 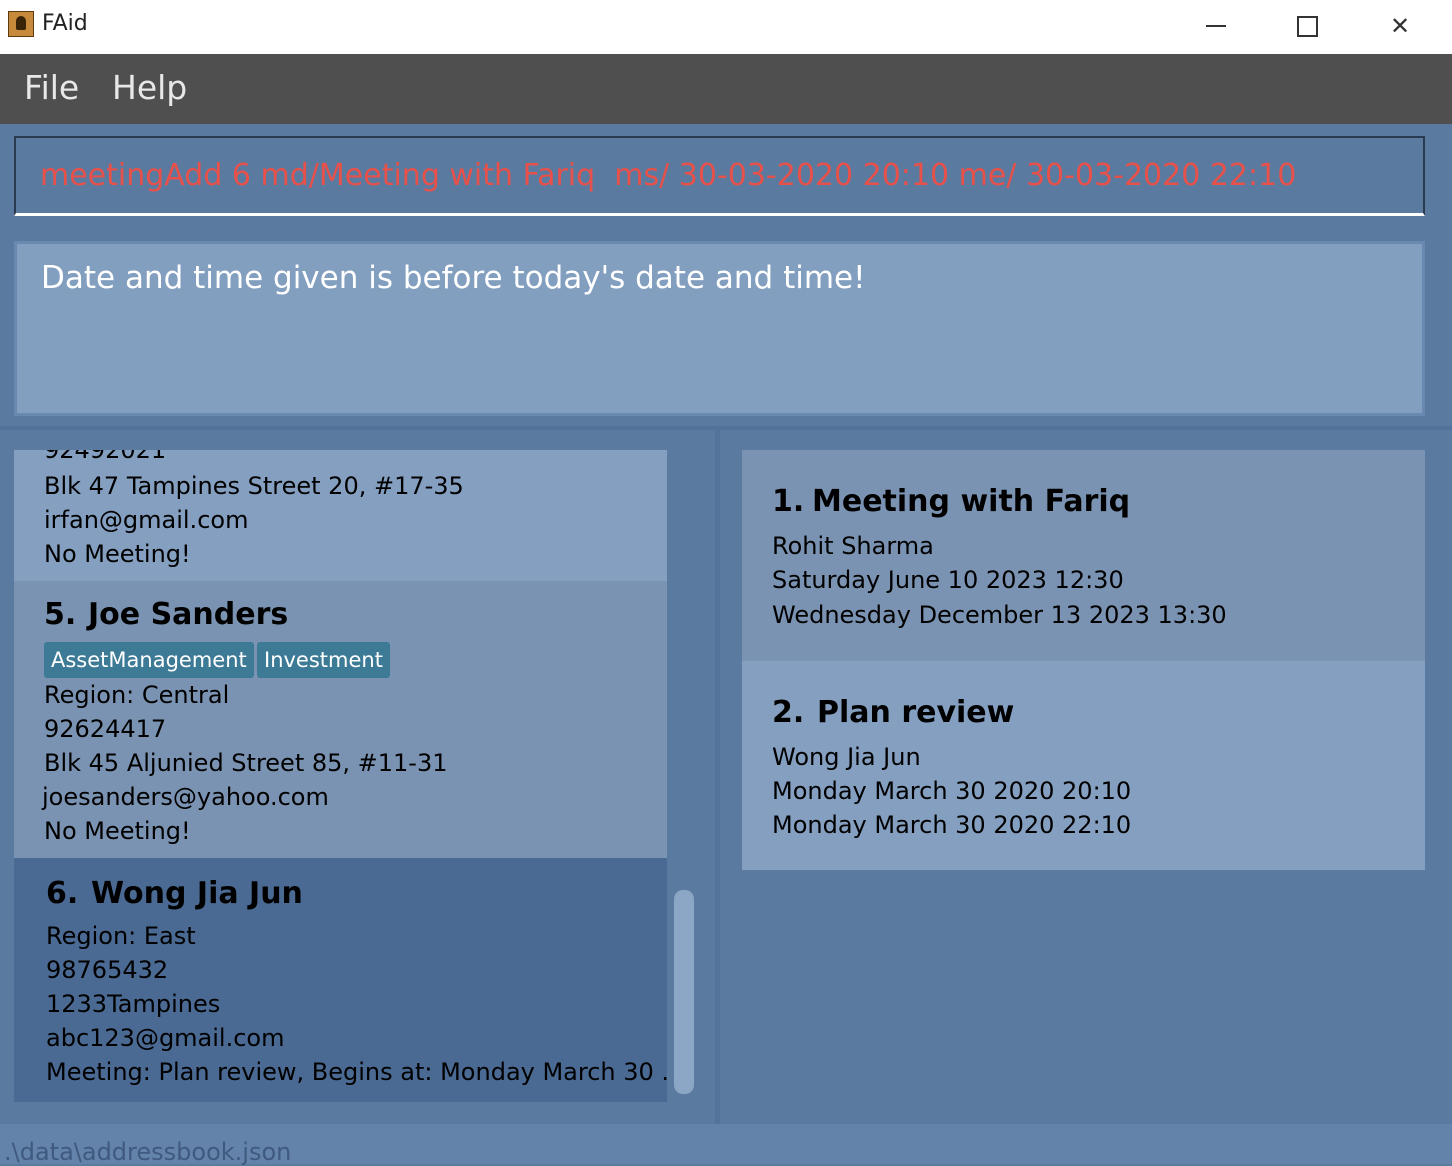 I want to click on minimize-icon, so click(x=1216, y=26).